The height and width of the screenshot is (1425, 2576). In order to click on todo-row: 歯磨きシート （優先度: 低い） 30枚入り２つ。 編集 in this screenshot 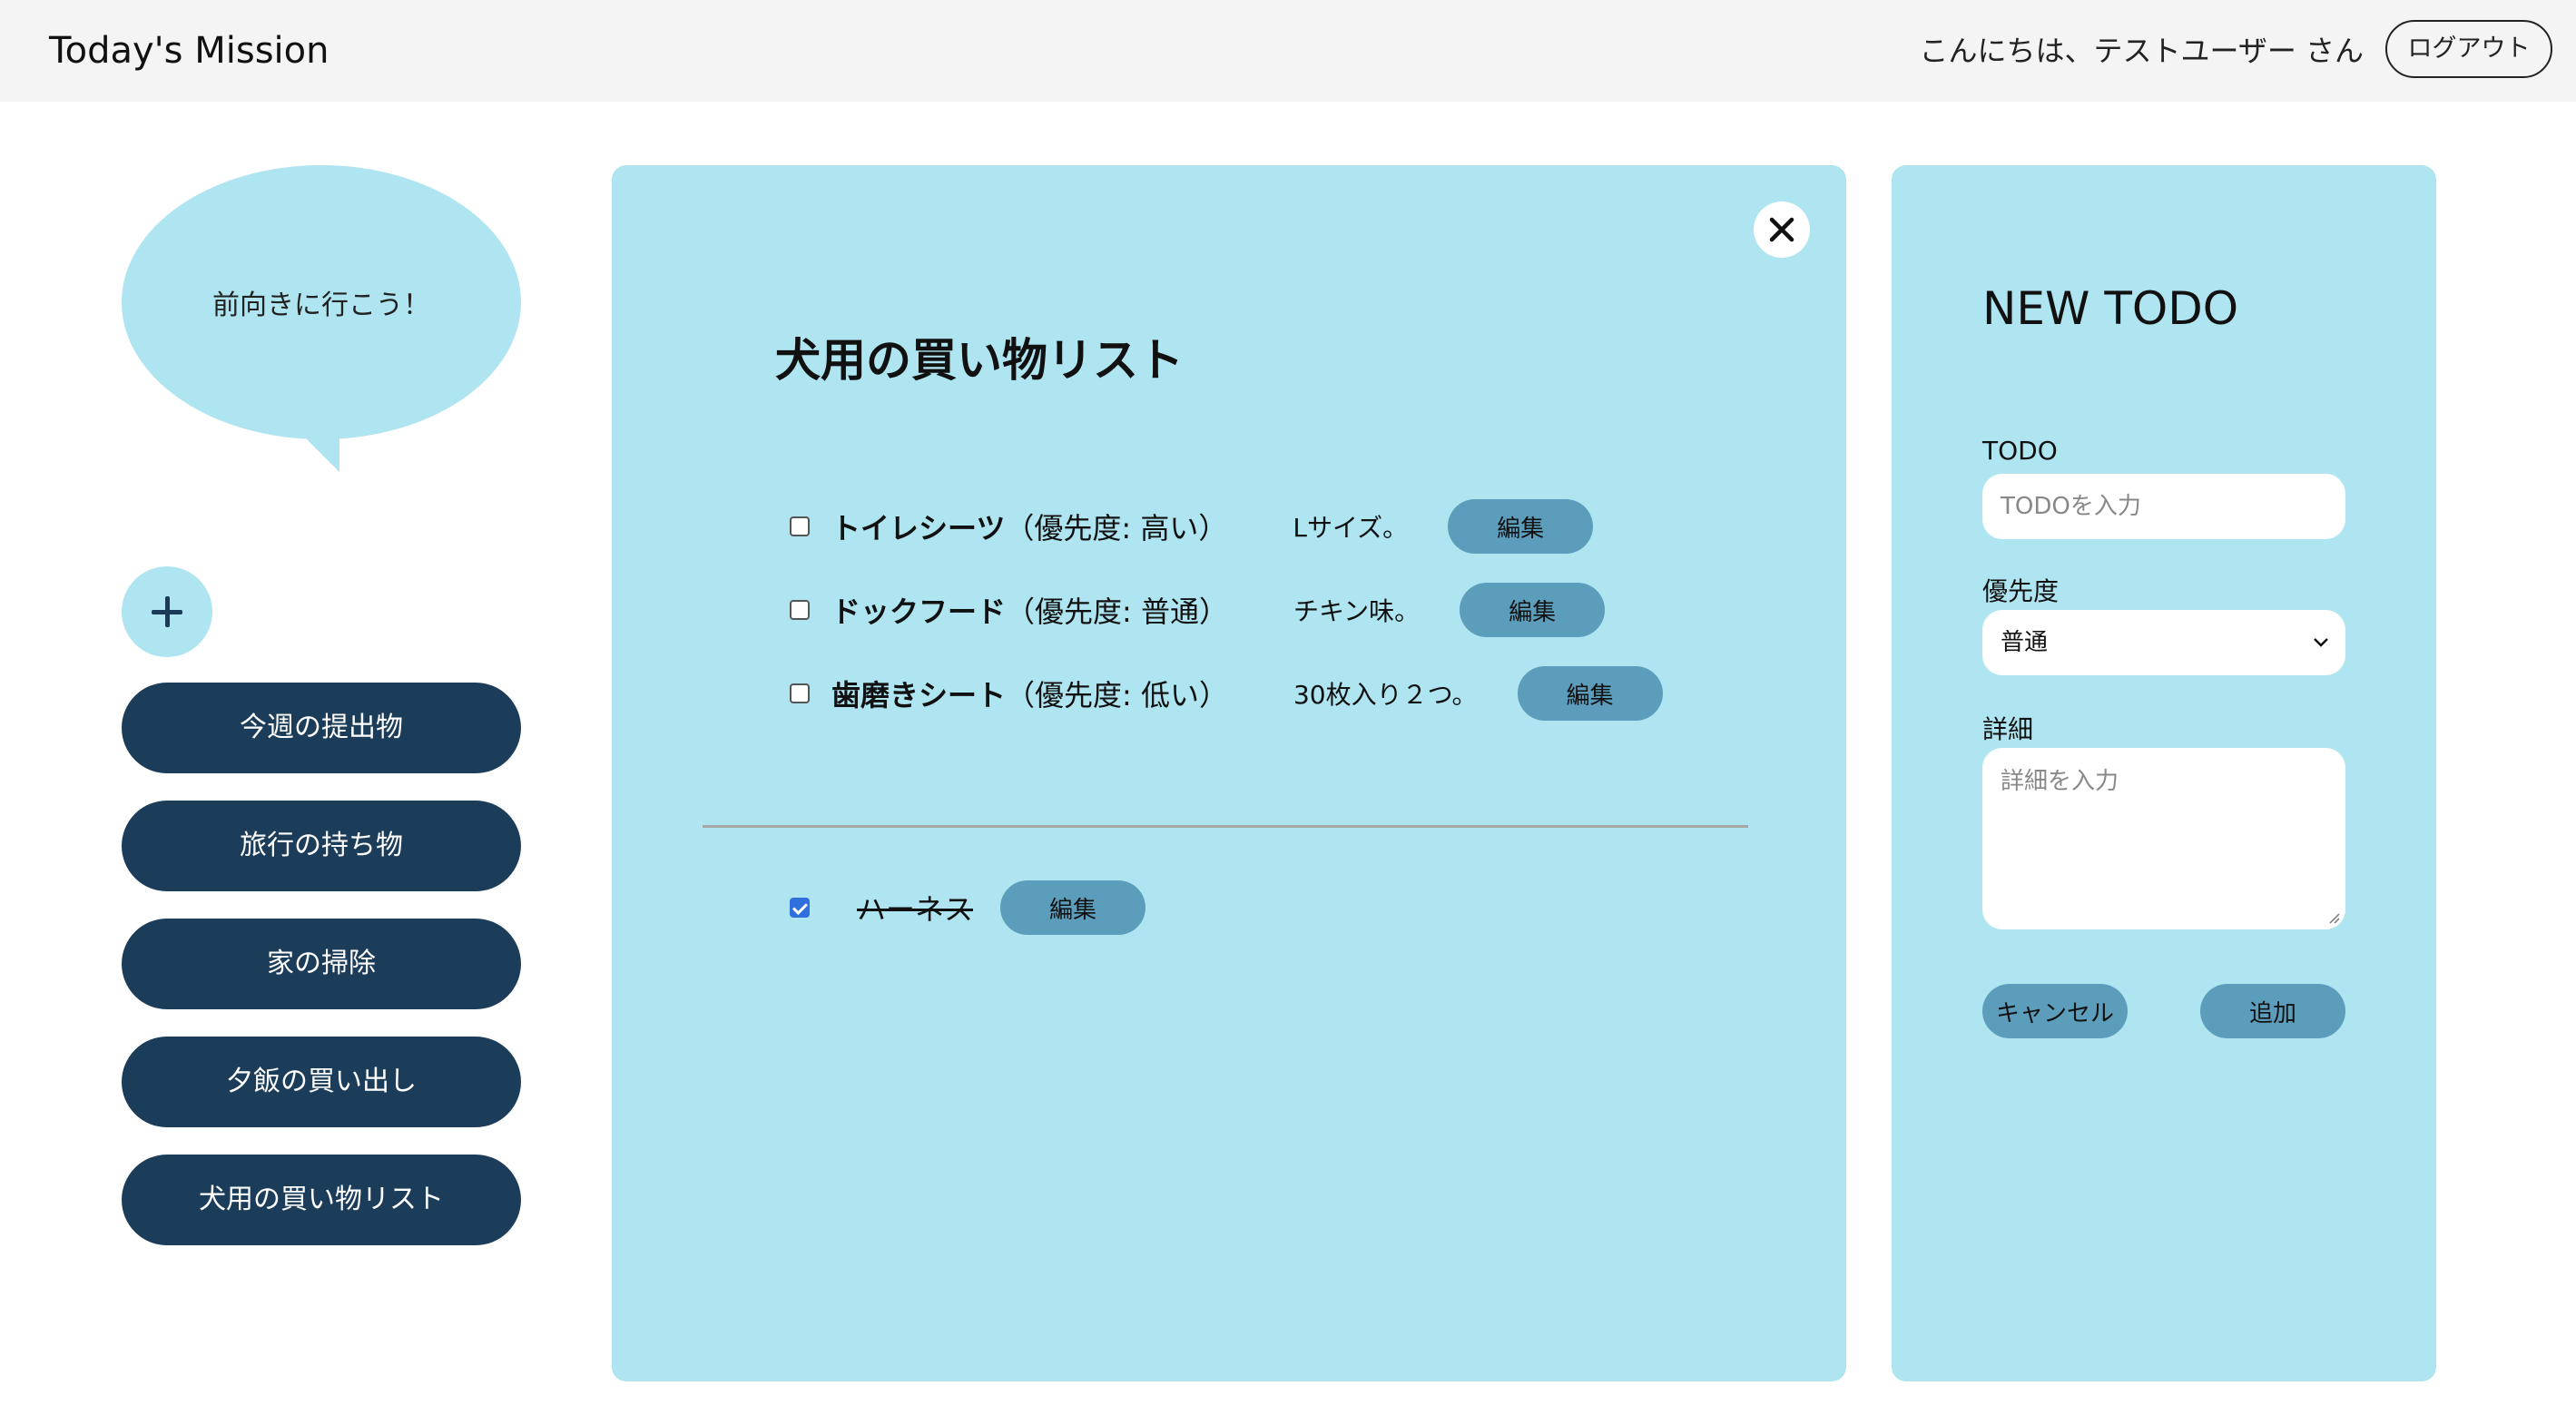, I will do `click(1226, 694)`.